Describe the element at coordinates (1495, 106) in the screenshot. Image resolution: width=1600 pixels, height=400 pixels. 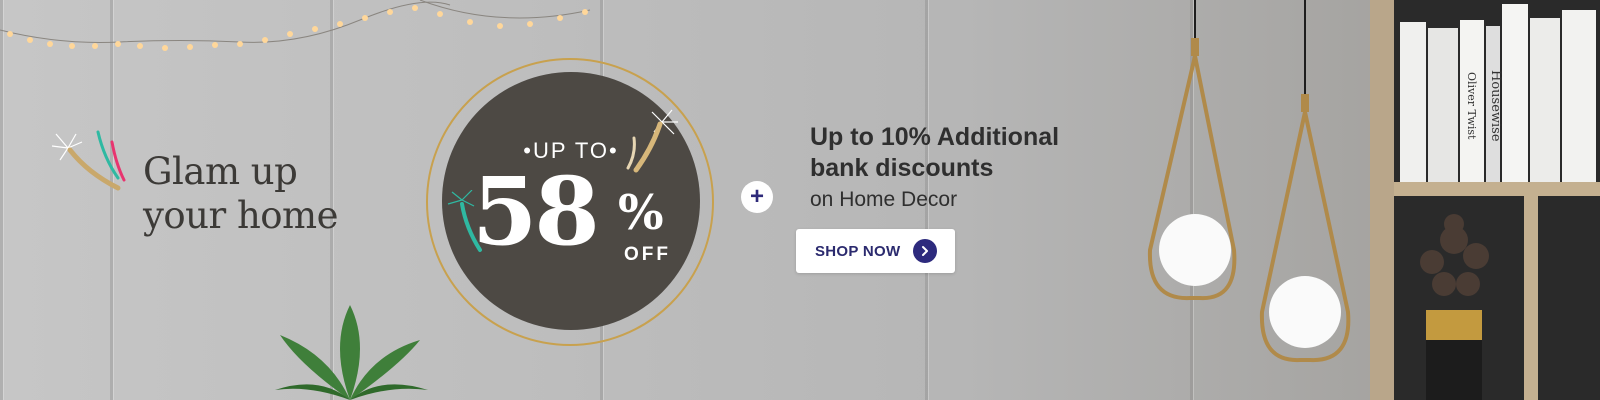
I see `book-spine-housewise: Housewise` at that location.